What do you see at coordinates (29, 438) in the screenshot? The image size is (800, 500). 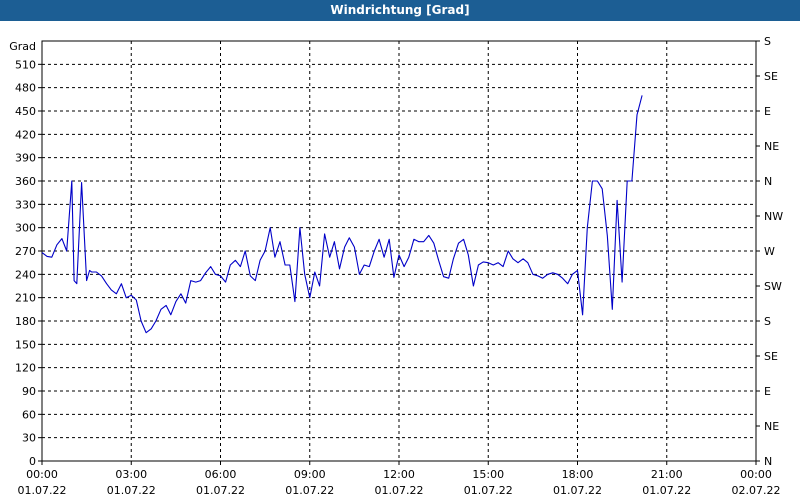 I see `y-tick-label: 30` at bounding box center [29, 438].